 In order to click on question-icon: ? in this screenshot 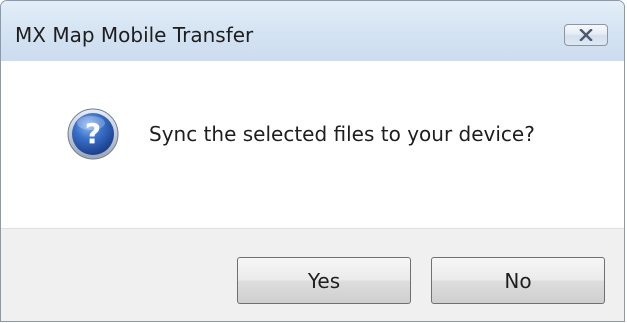, I will do `click(93, 134)`.